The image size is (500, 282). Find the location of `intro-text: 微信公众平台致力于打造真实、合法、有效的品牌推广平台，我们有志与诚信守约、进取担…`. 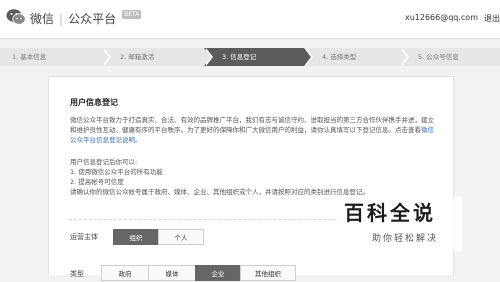

intro-text: 微信公众平台致力于打造真实、合法、有效的品牌推广平台，我们有志与诚信守约、进取担… is located at coordinates (252, 125).